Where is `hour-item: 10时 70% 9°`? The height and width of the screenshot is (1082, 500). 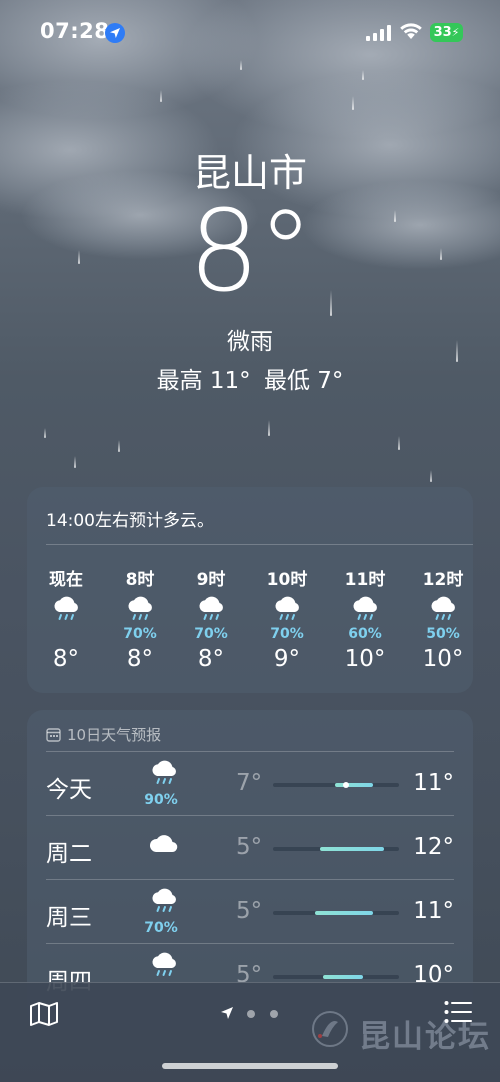
hour-item: 10时 70% 9° is located at coordinates (287, 618).